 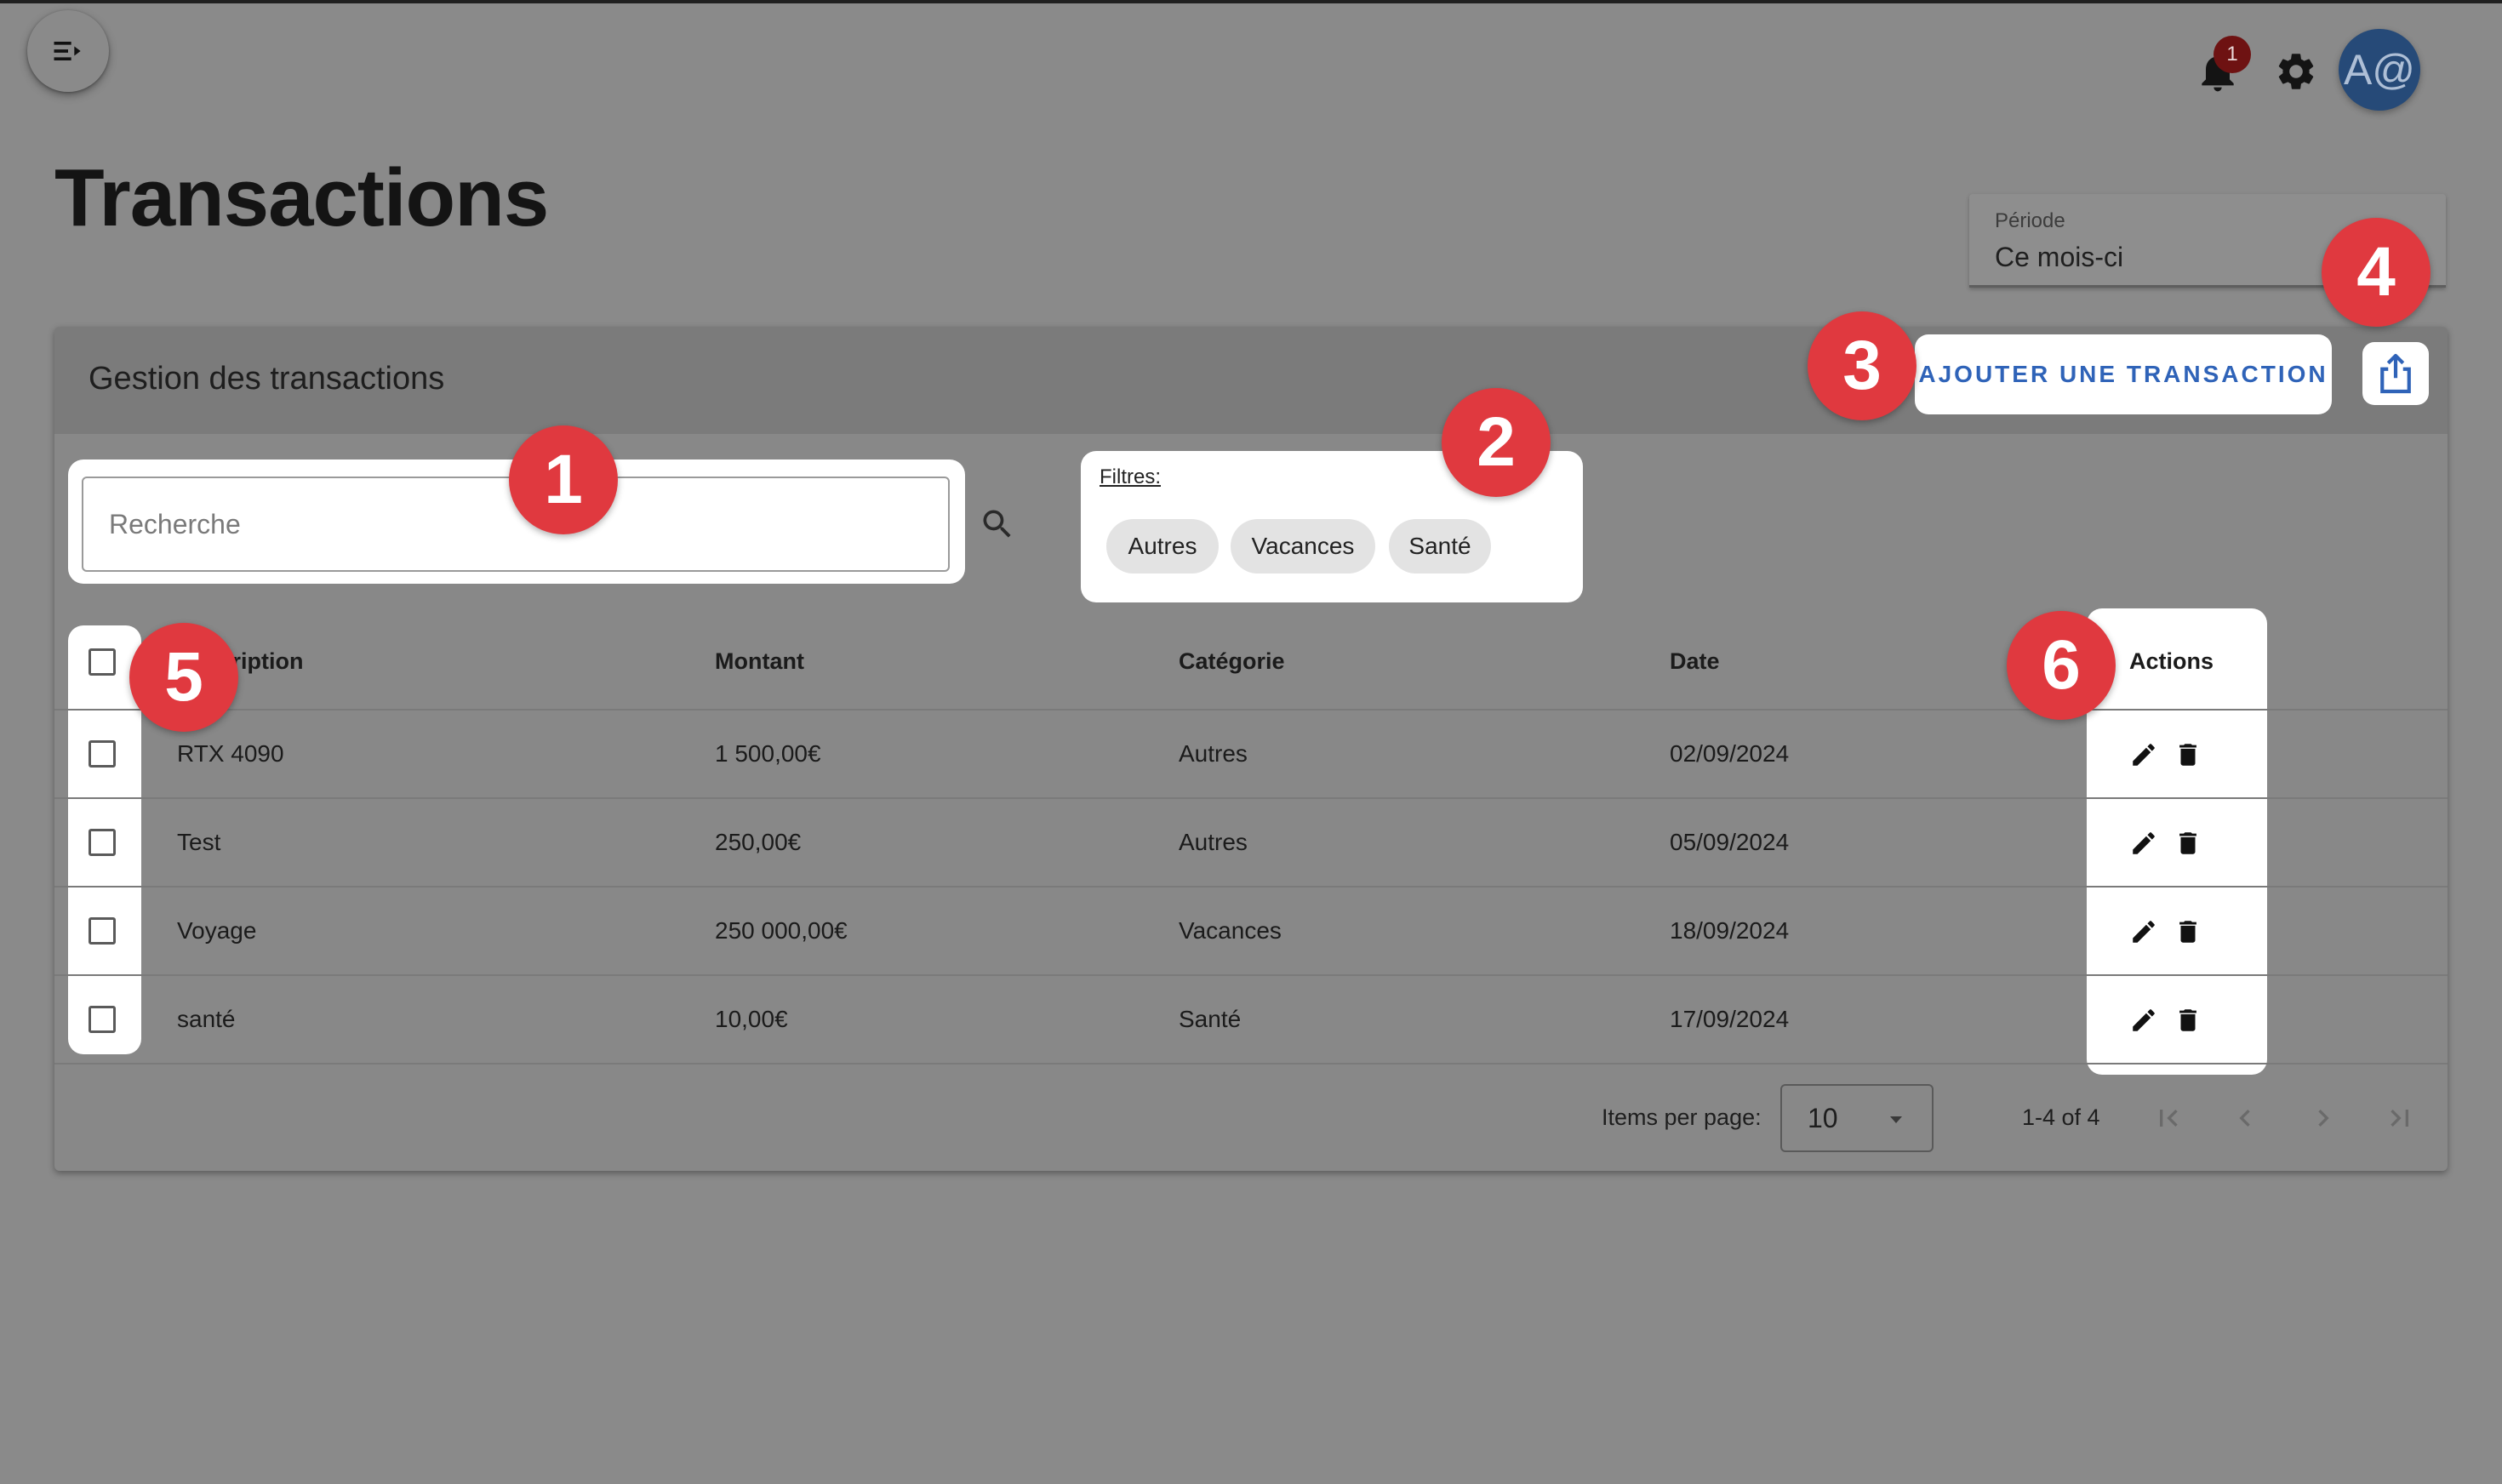 I want to click on cell-date: 05/09/2024, so click(x=1730, y=842).